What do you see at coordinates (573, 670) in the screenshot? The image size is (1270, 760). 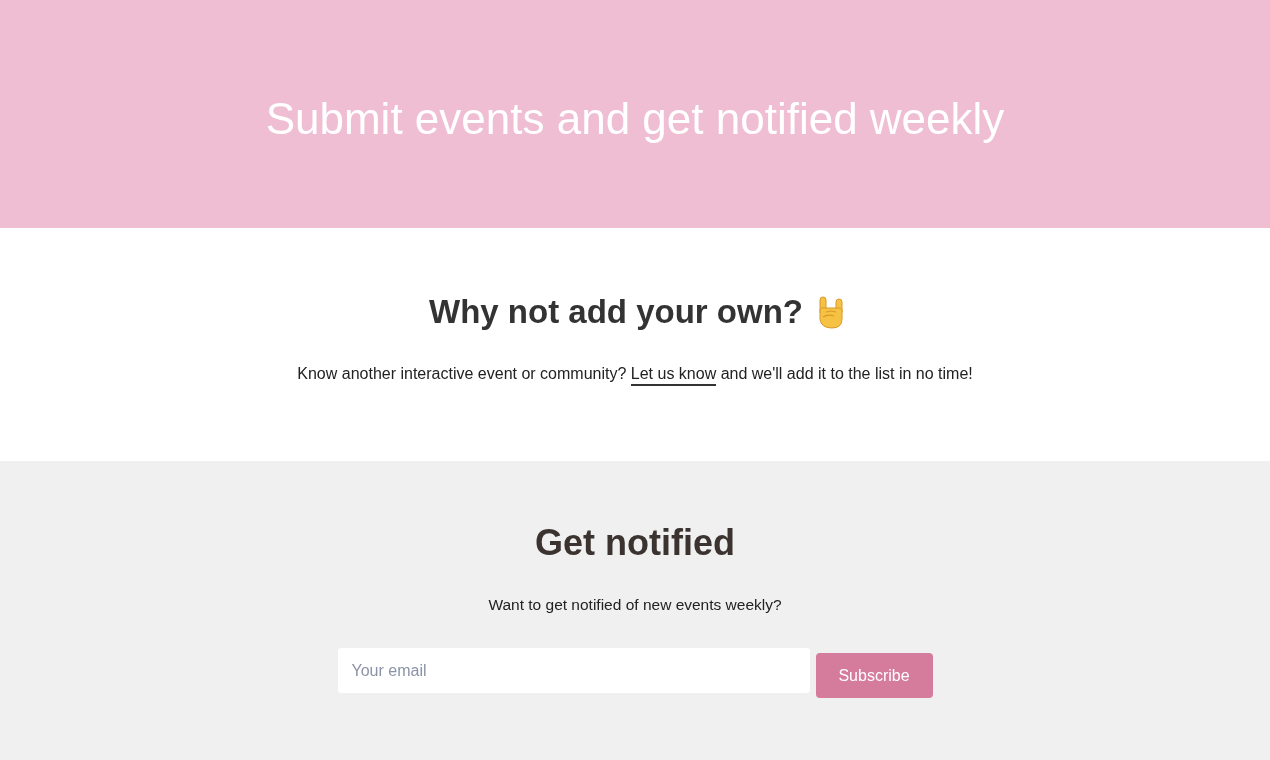 I see `email-field: Your email` at bounding box center [573, 670].